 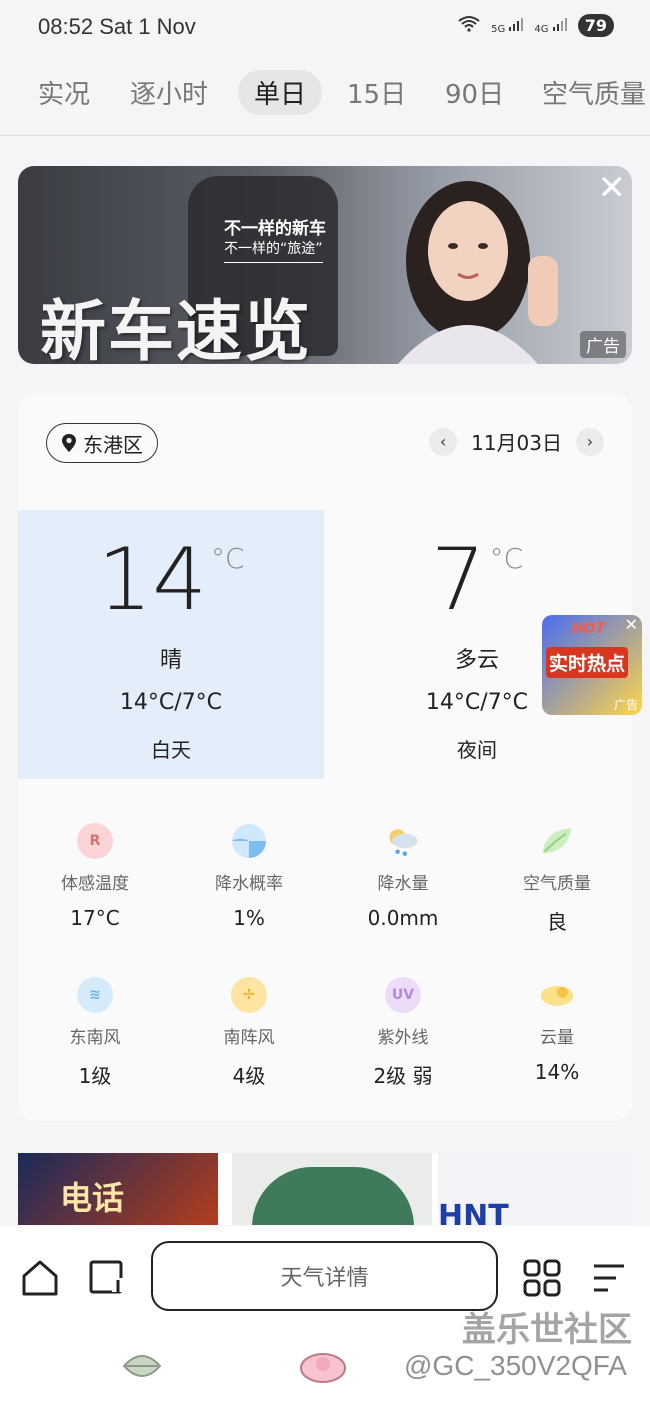 What do you see at coordinates (249, 841) in the screenshot?
I see `precip-probability-icon` at bounding box center [249, 841].